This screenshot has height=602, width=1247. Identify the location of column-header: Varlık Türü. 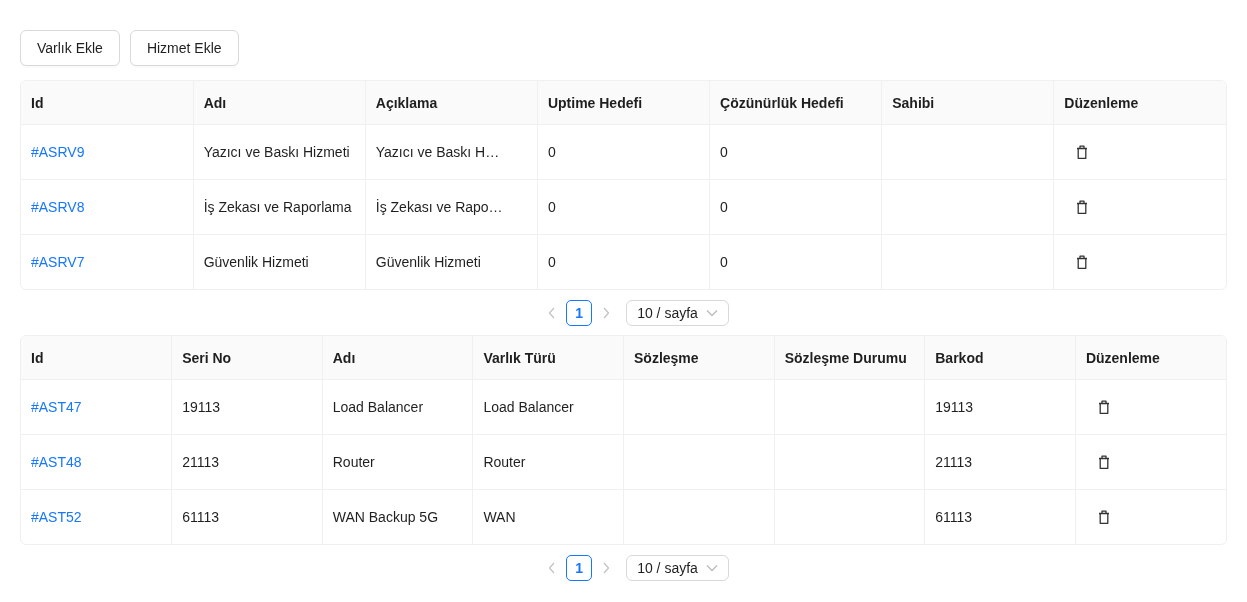
(548, 358).